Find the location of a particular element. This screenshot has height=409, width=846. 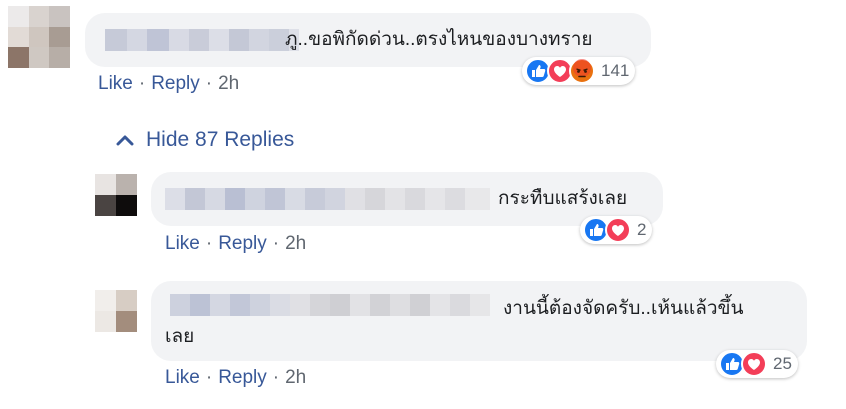

hide-replies-toggle: Hide 87 Replies is located at coordinates (205, 140).